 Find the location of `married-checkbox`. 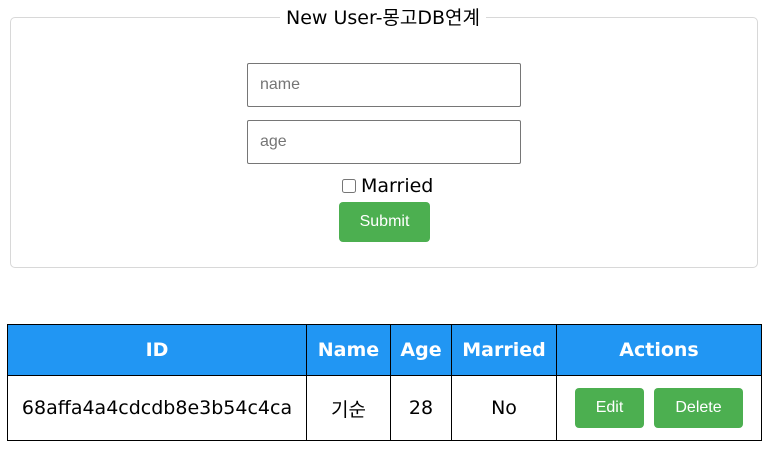

married-checkbox is located at coordinates (349, 186).